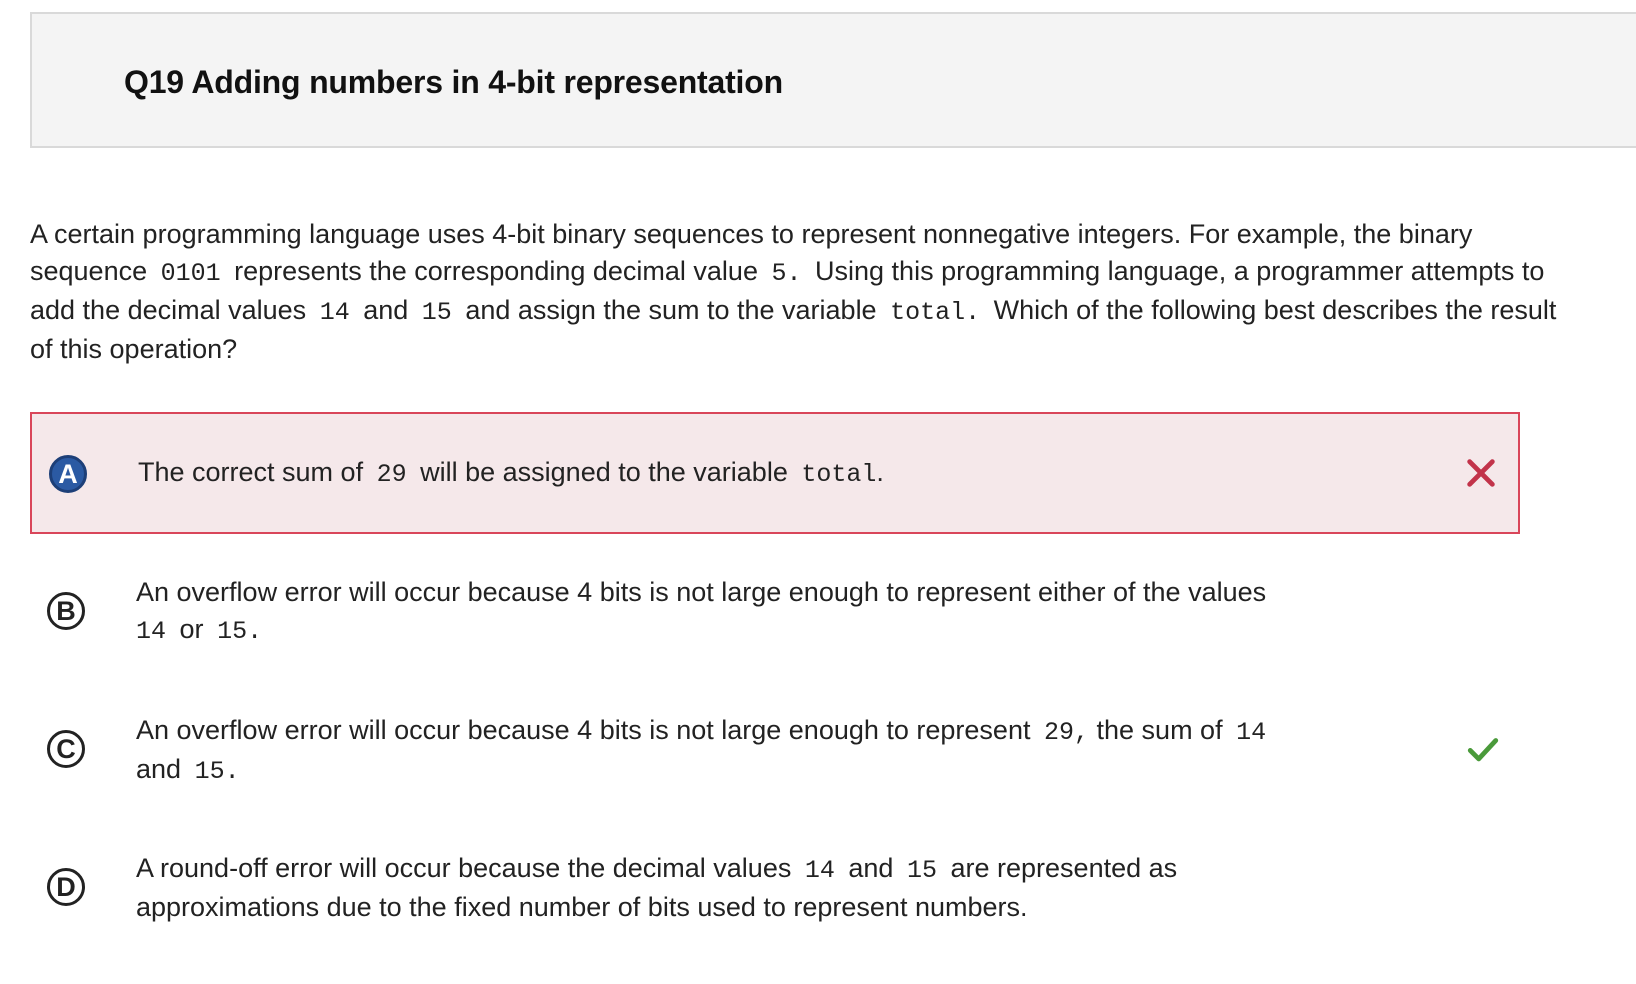 The height and width of the screenshot is (984, 1636). Describe the element at coordinates (880, 472) in the screenshot. I see `option-text: .` at that location.